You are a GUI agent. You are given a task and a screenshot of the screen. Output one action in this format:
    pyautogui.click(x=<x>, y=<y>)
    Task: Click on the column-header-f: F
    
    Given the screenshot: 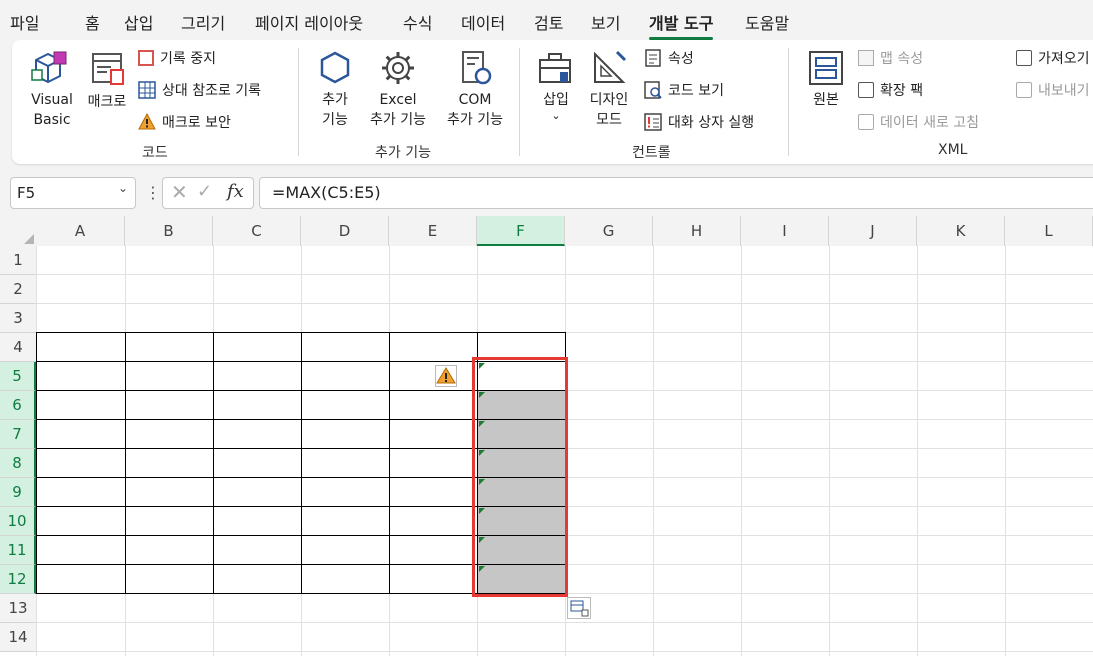 What is the action you would take?
    pyautogui.click(x=521, y=231)
    